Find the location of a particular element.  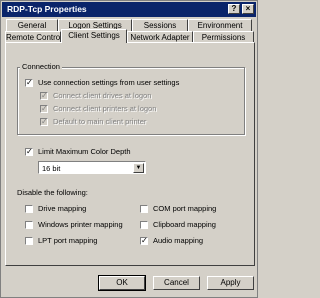

use-connection-settings-checkbox: ✓ is located at coordinates (29, 83).